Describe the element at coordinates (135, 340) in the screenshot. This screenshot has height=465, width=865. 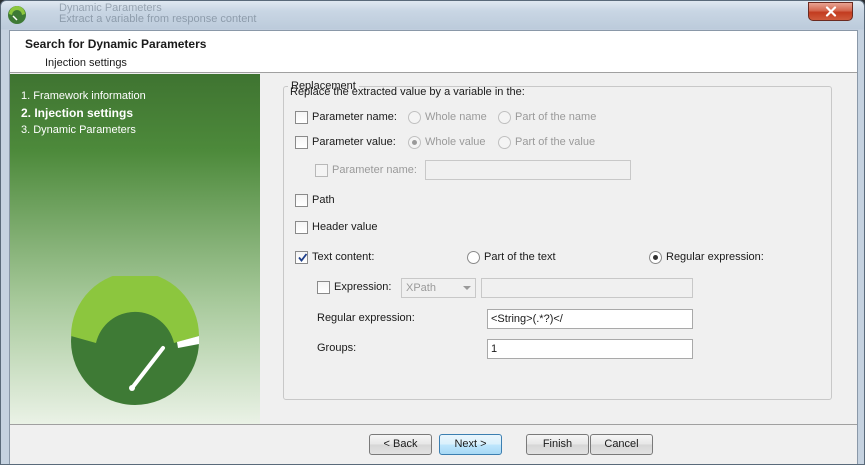
I see `neoload-gauge-logo-icon` at that location.